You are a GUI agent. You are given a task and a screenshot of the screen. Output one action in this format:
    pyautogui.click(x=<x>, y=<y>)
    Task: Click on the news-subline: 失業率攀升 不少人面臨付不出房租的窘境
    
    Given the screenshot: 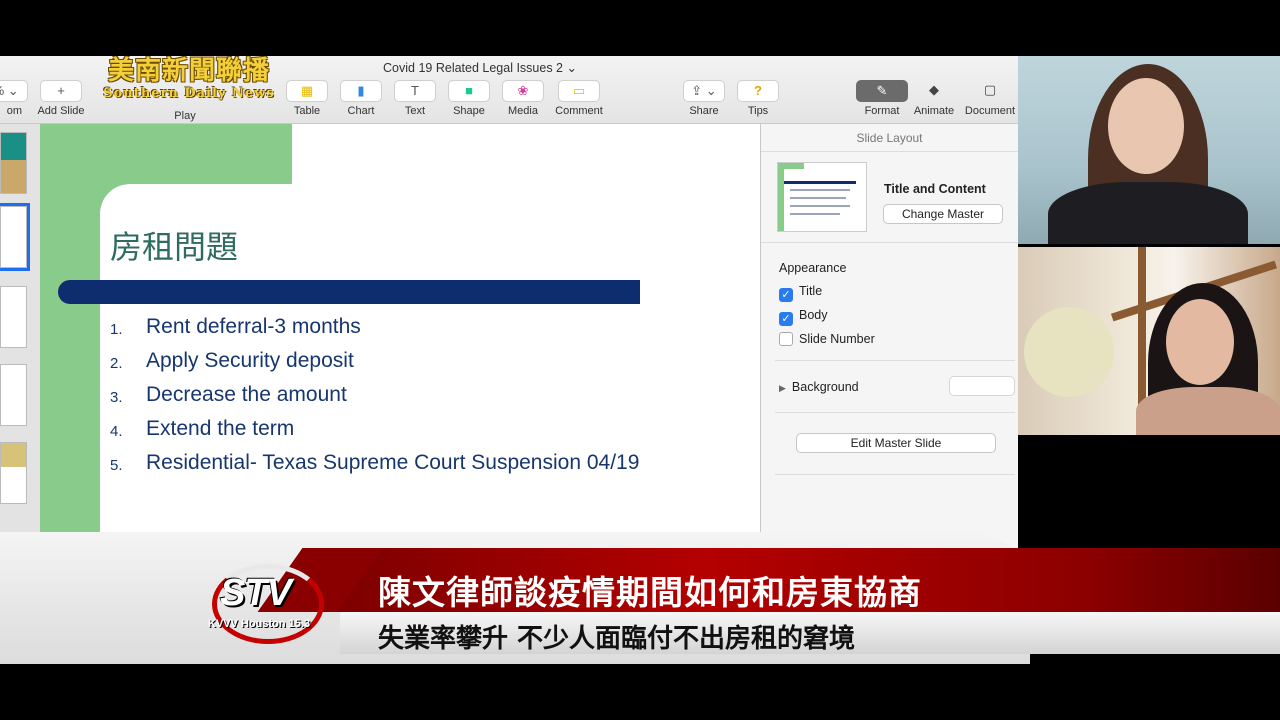 What is the action you would take?
    pyautogui.click(x=617, y=639)
    